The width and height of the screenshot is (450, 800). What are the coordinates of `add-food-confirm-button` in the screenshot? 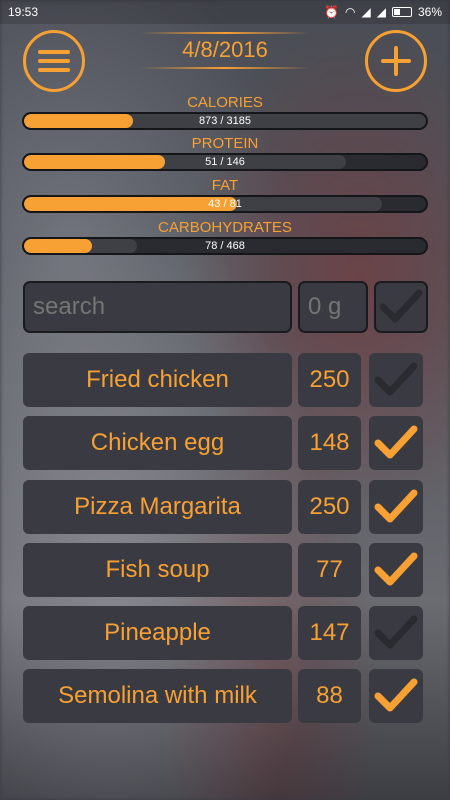 It's located at (401, 307).